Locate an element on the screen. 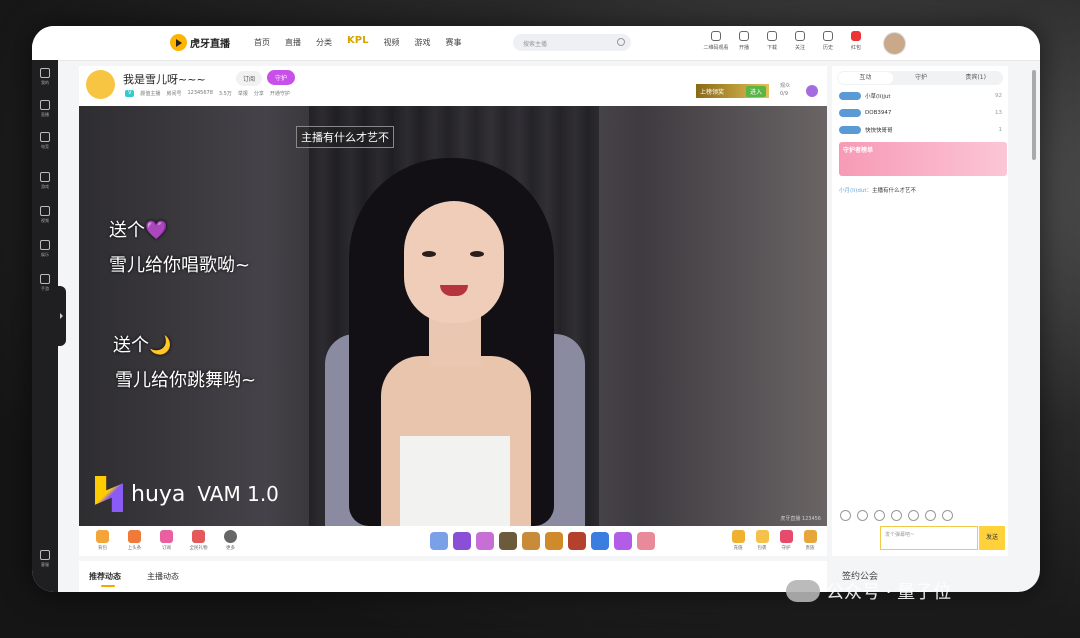 Image resolution: width=1080 pixels, height=638 pixels. subscribe-button: 订阅 is located at coordinates (249, 78).